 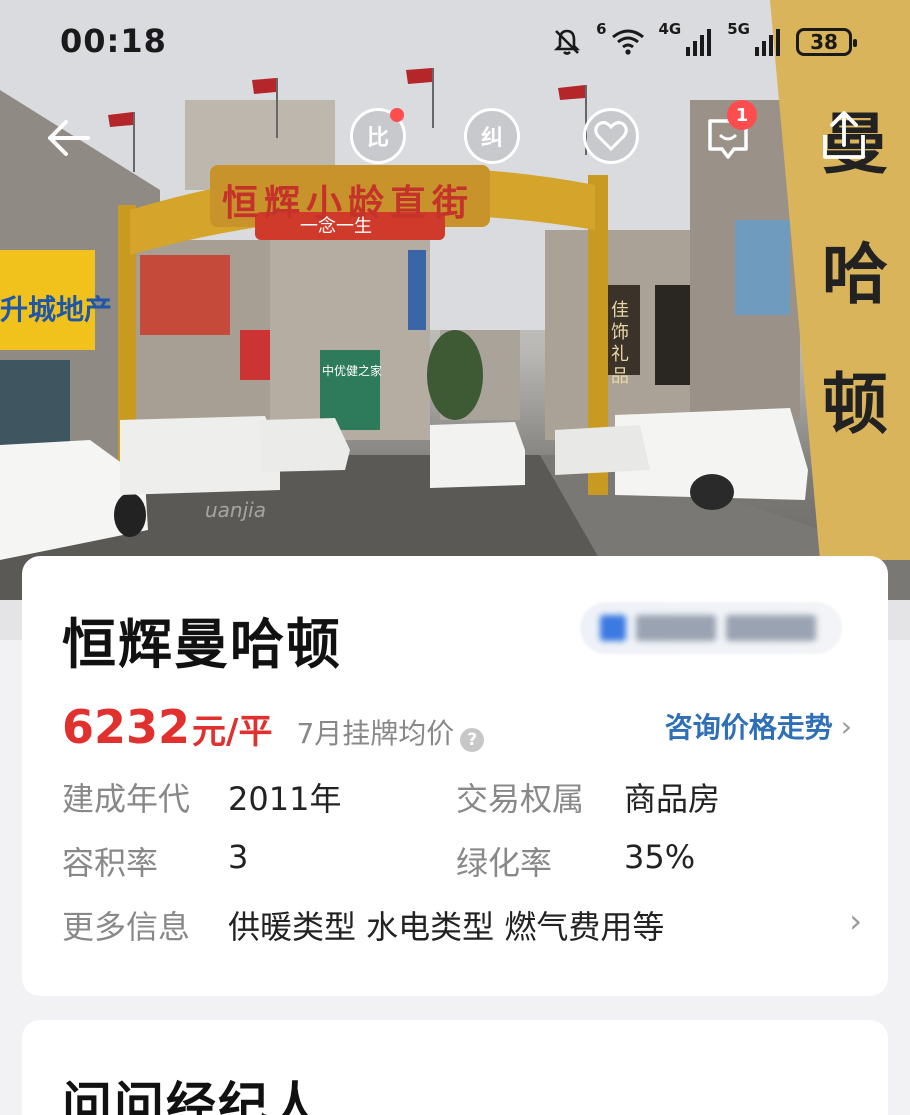 I want to click on blurred-tag, so click(x=711, y=628).